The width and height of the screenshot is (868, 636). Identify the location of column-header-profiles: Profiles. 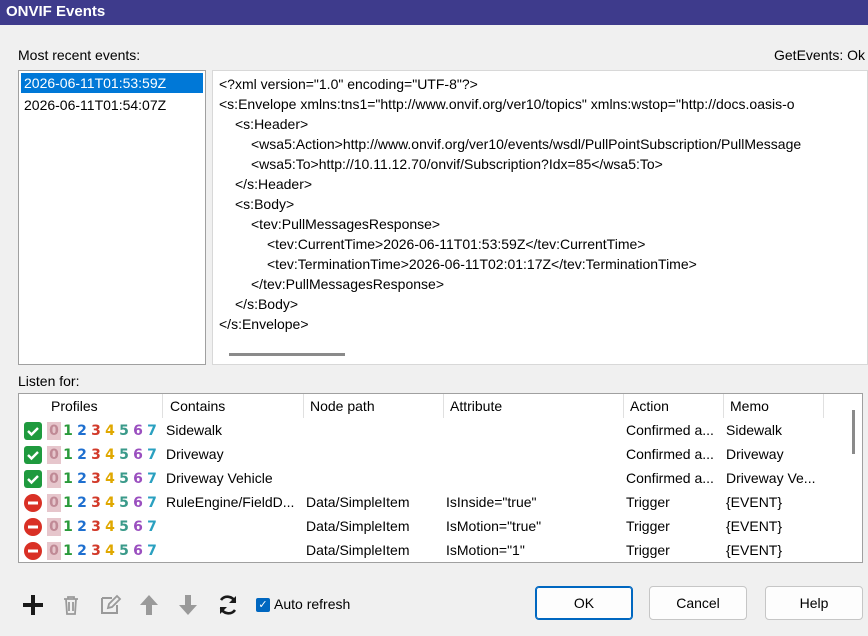
(104, 406).